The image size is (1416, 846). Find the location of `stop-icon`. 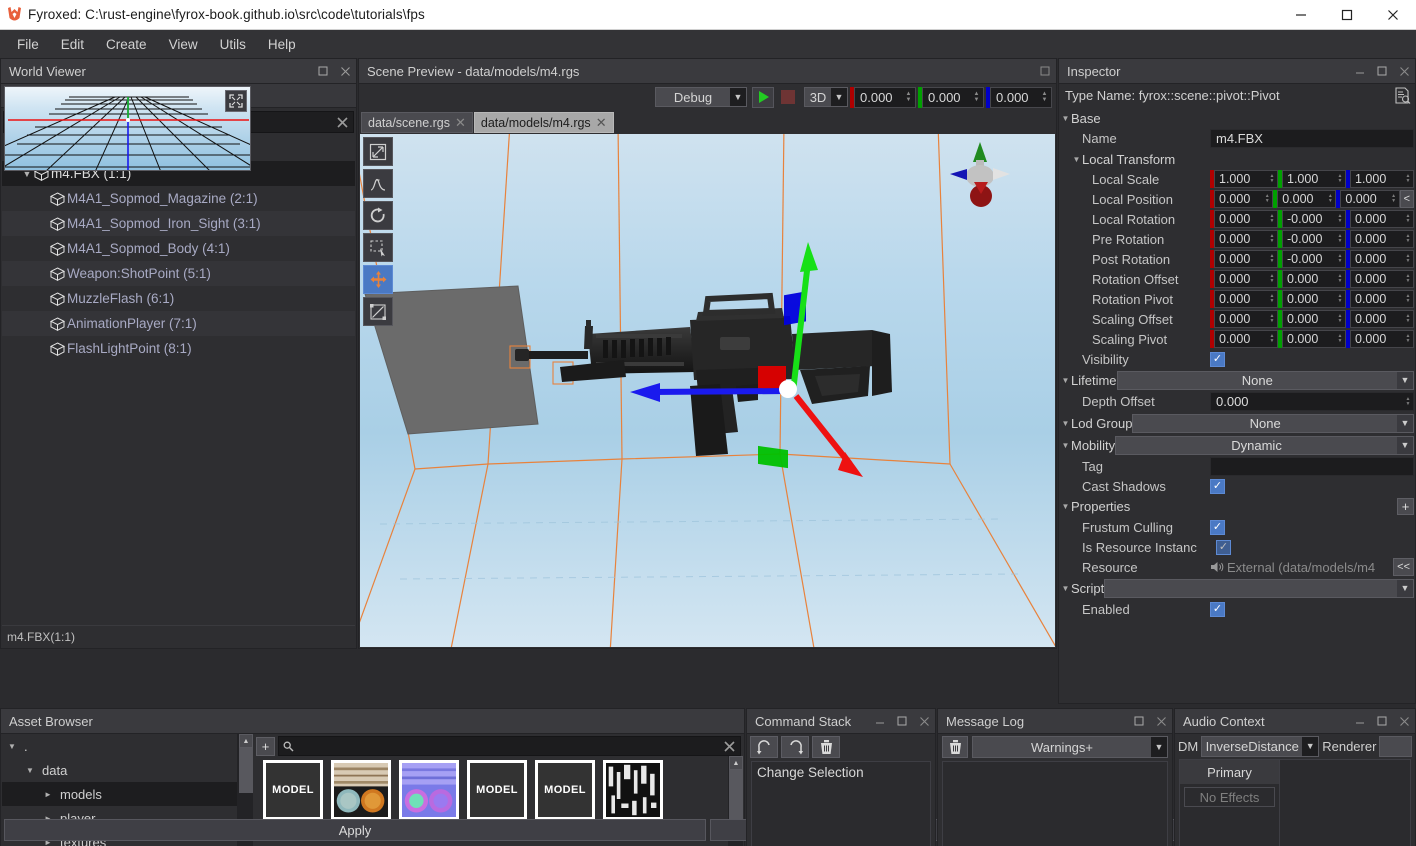

stop-icon is located at coordinates (788, 97).